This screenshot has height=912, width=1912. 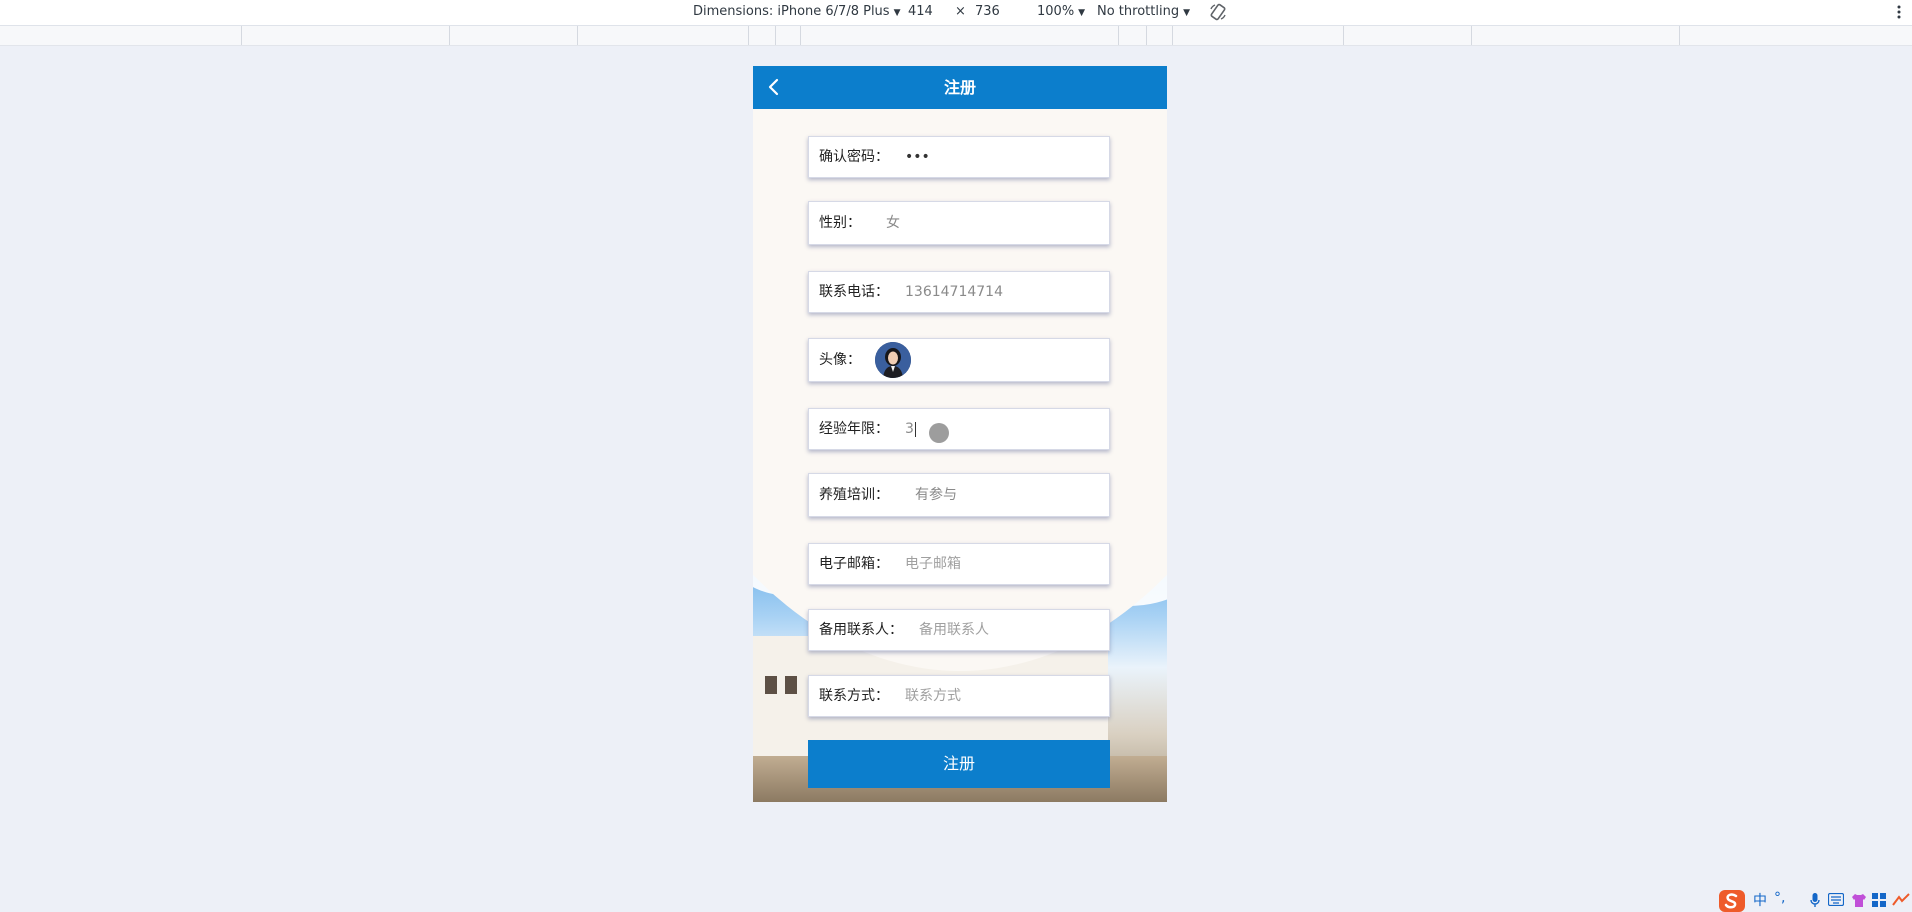 I want to click on ime-punctuation-toggle: °,, so click(x=1779, y=898).